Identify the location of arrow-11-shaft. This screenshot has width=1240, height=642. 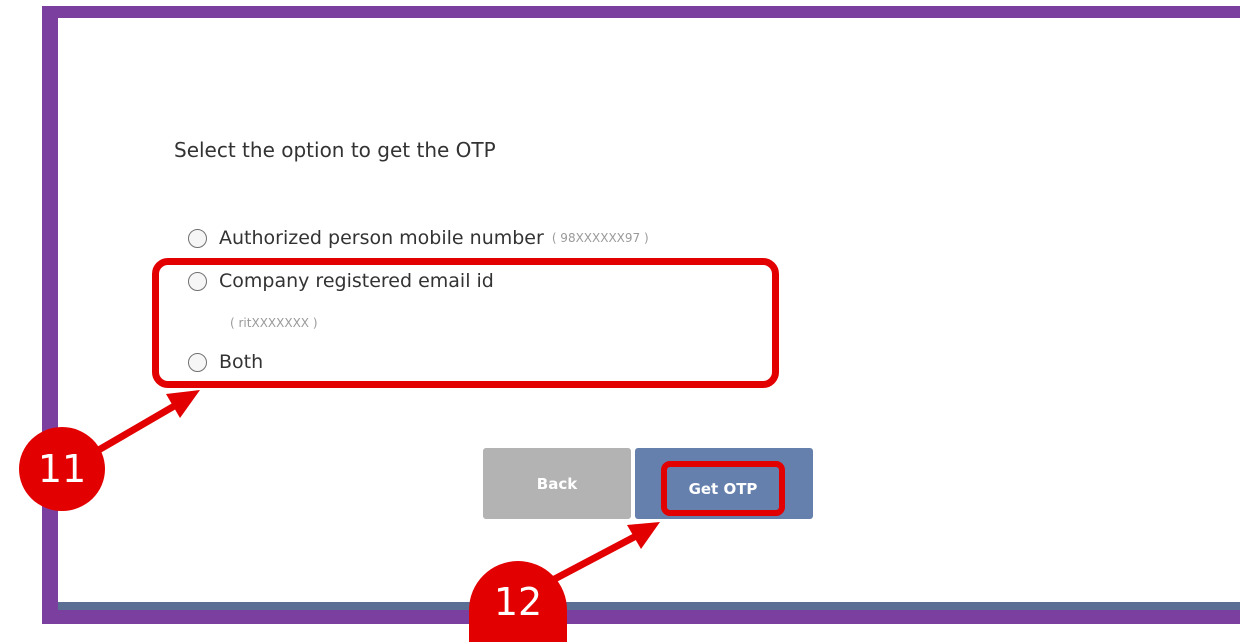
(133, 430).